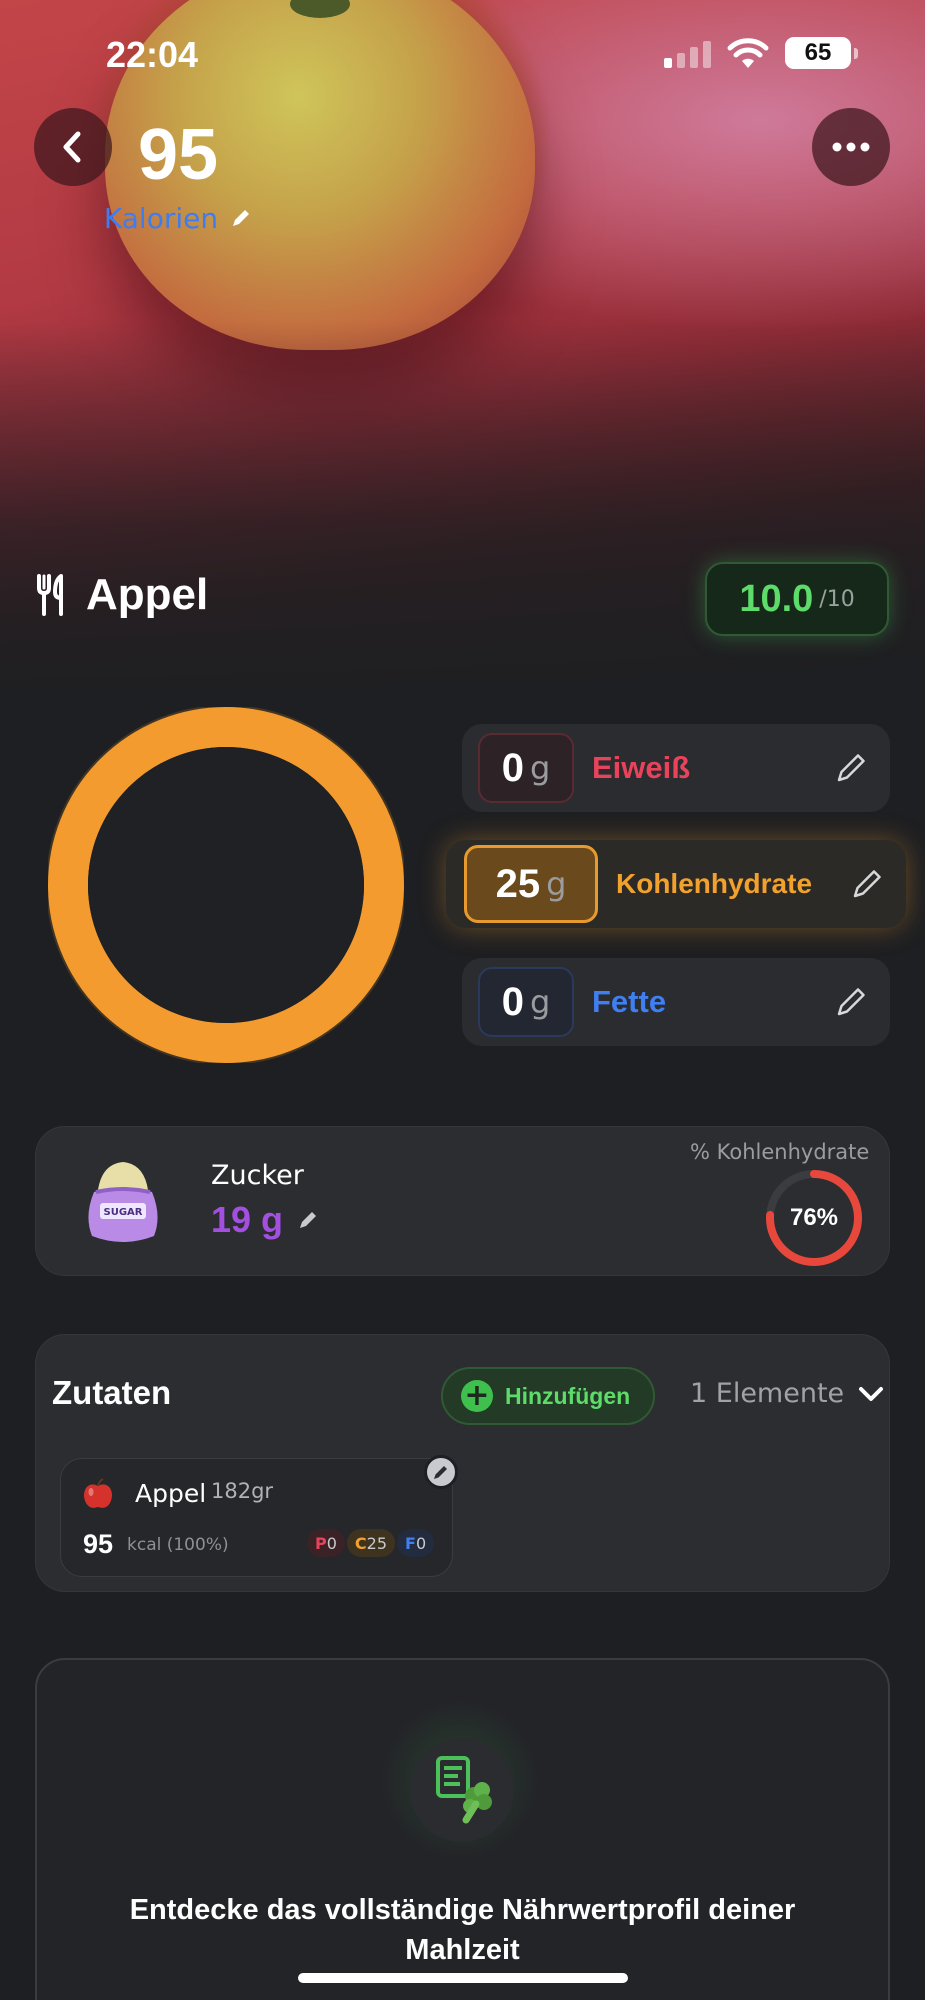 The width and height of the screenshot is (925, 2000). Describe the element at coordinates (814, 1217) in the screenshot. I see `sugar-percent-value: 76%` at that location.